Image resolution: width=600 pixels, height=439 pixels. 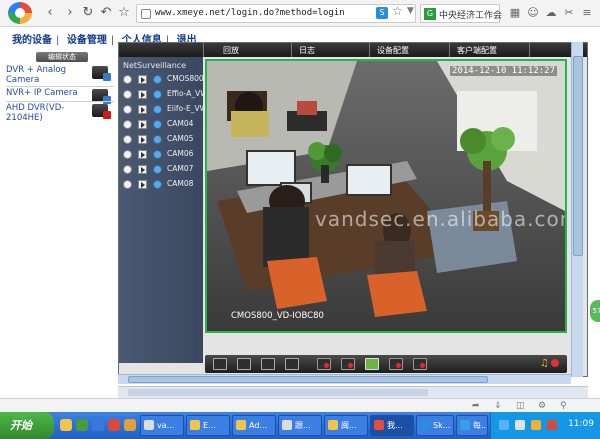 What do you see at coordinates (544, 363) in the screenshot?
I see `speaker-icon: ♫` at bounding box center [544, 363].